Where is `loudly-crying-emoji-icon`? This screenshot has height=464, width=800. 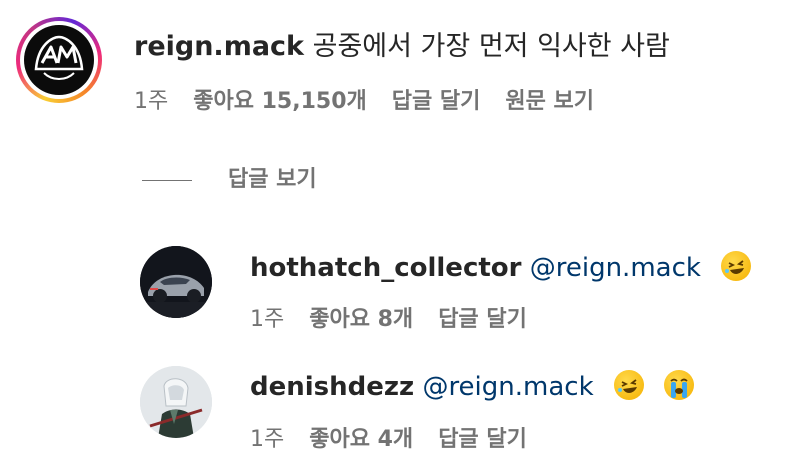 loudly-crying-emoji-icon is located at coordinates (679, 385).